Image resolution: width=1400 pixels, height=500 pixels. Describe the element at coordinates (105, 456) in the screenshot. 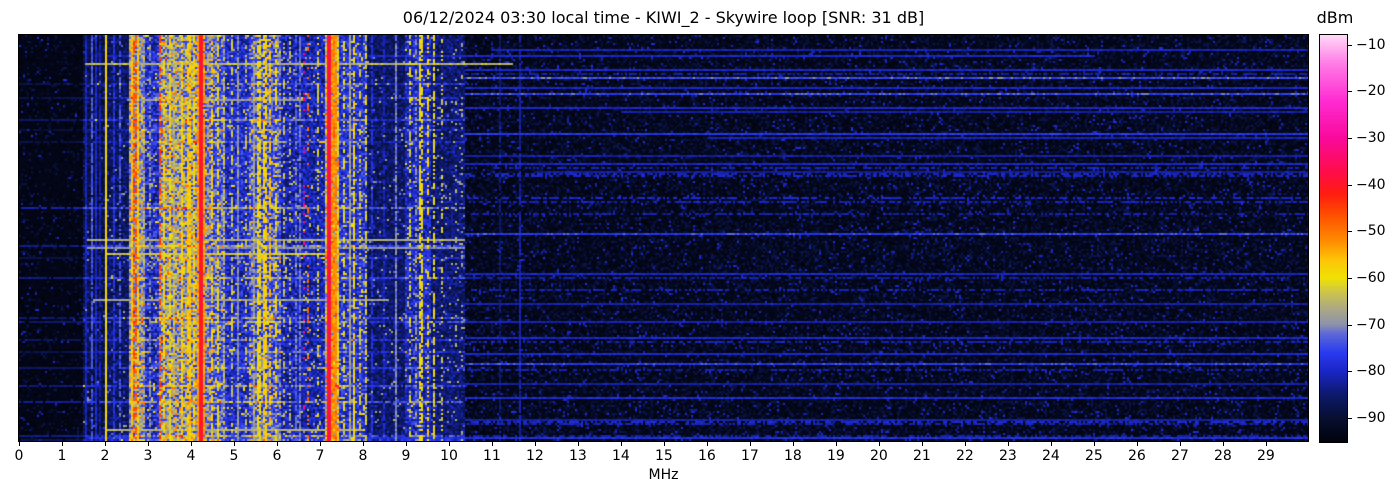

I see `x-tick-label: 2` at that location.